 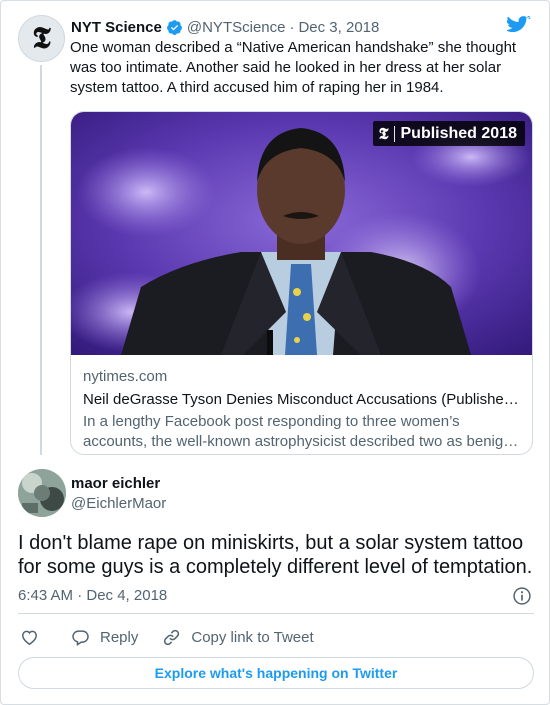 I want to click on badge-separator, so click(x=394, y=133).